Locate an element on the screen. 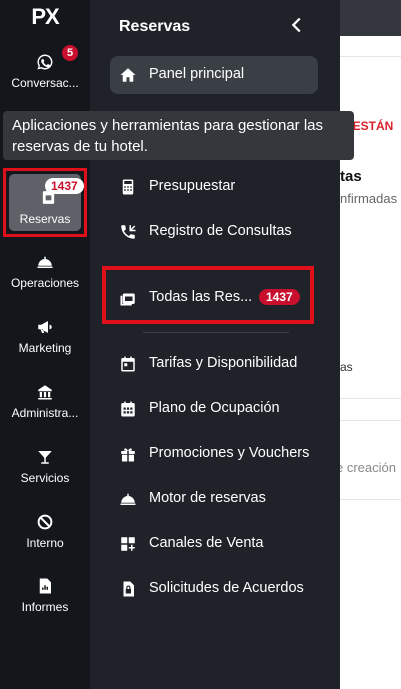 Image resolution: width=401 pixels, height=689 pixels. todas-las-reservas-highlight-box is located at coordinates (208, 295).